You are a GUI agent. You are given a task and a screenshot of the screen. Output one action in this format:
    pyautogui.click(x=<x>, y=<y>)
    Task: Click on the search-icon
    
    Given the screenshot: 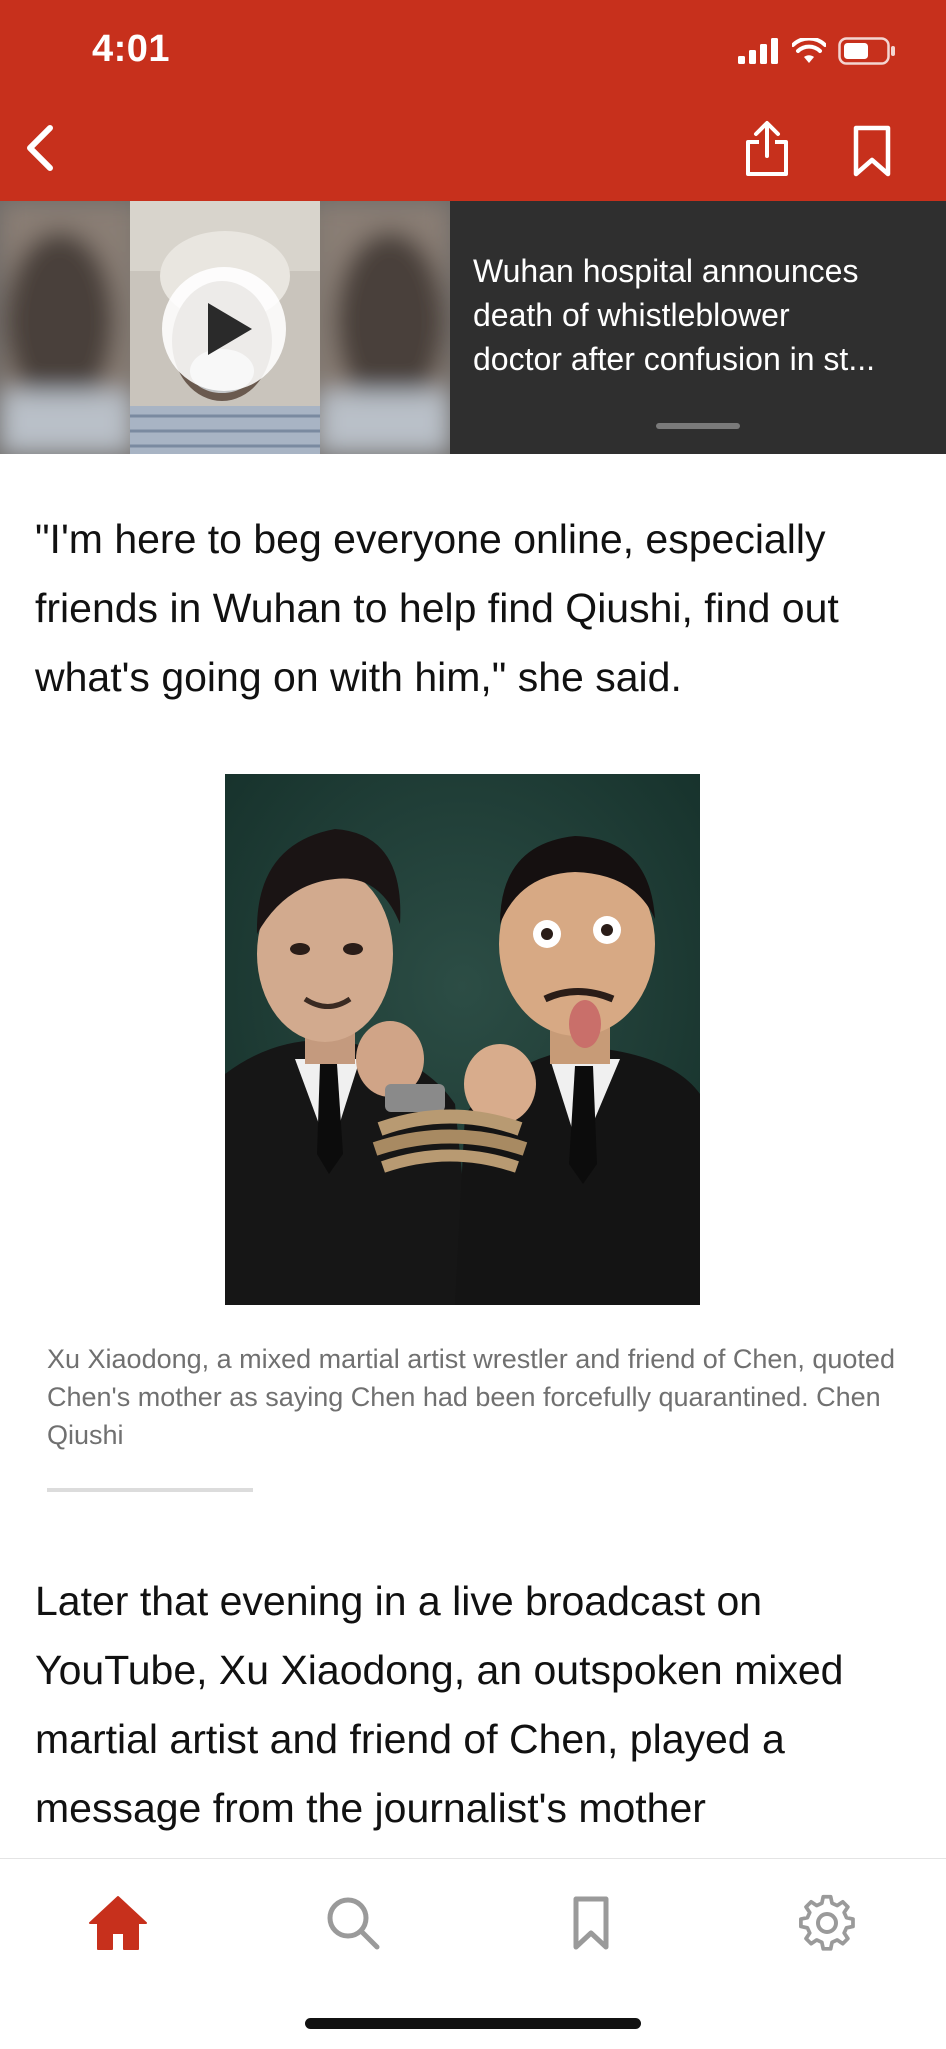 What is the action you would take?
    pyautogui.click(x=353, y=1923)
    